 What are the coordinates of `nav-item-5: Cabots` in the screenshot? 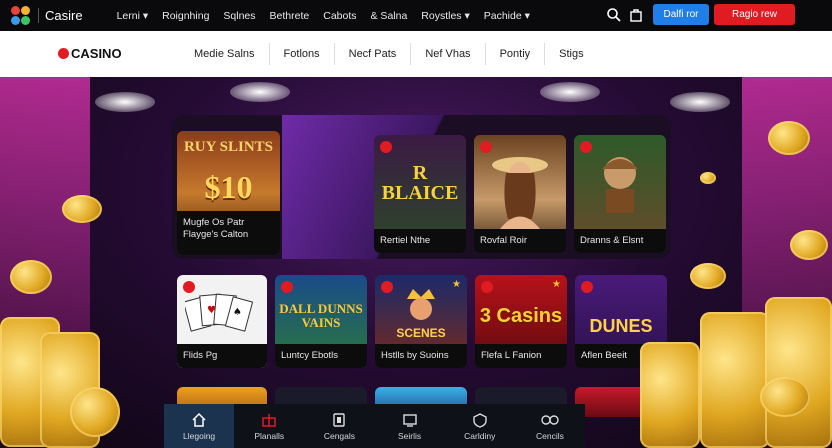 It's located at (339, 16).